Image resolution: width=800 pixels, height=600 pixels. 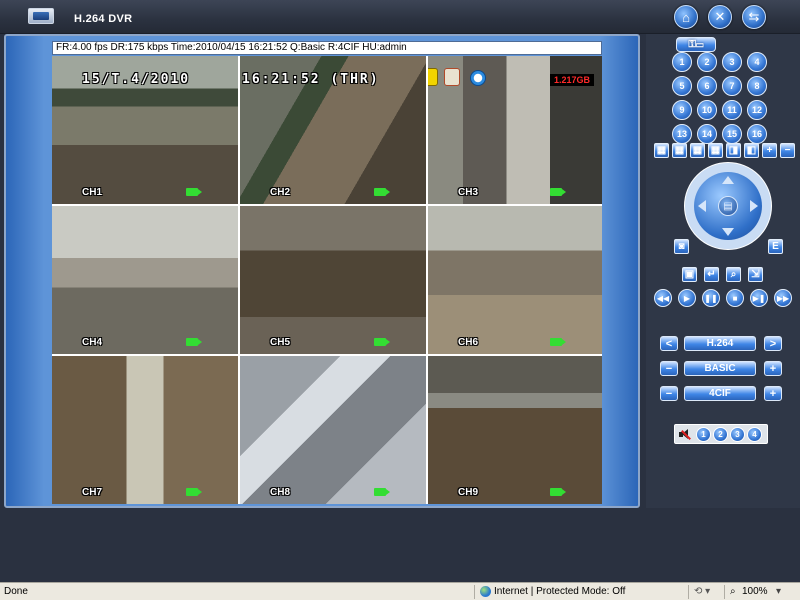 What do you see at coordinates (715, 150) in the screenshot?
I see `grid-16-icon: ▦` at bounding box center [715, 150].